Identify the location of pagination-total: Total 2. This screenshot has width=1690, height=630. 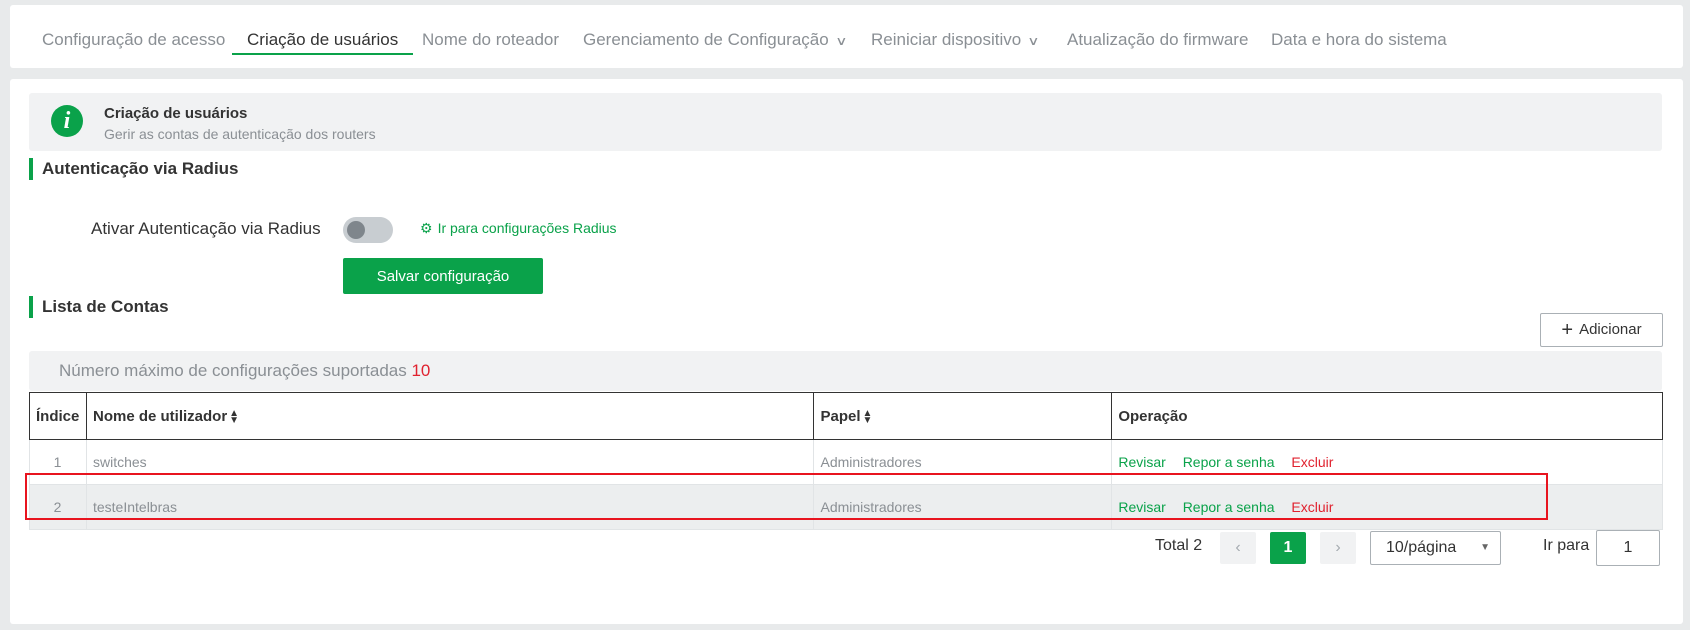
(1179, 545).